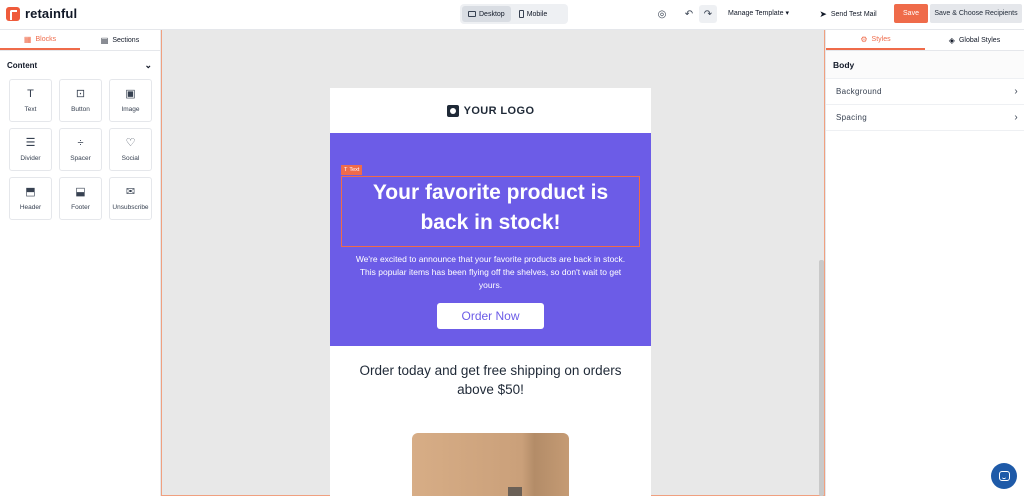 This screenshot has width=1024, height=496. I want to click on paper-plane-icon: ➤, so click(823, 13).